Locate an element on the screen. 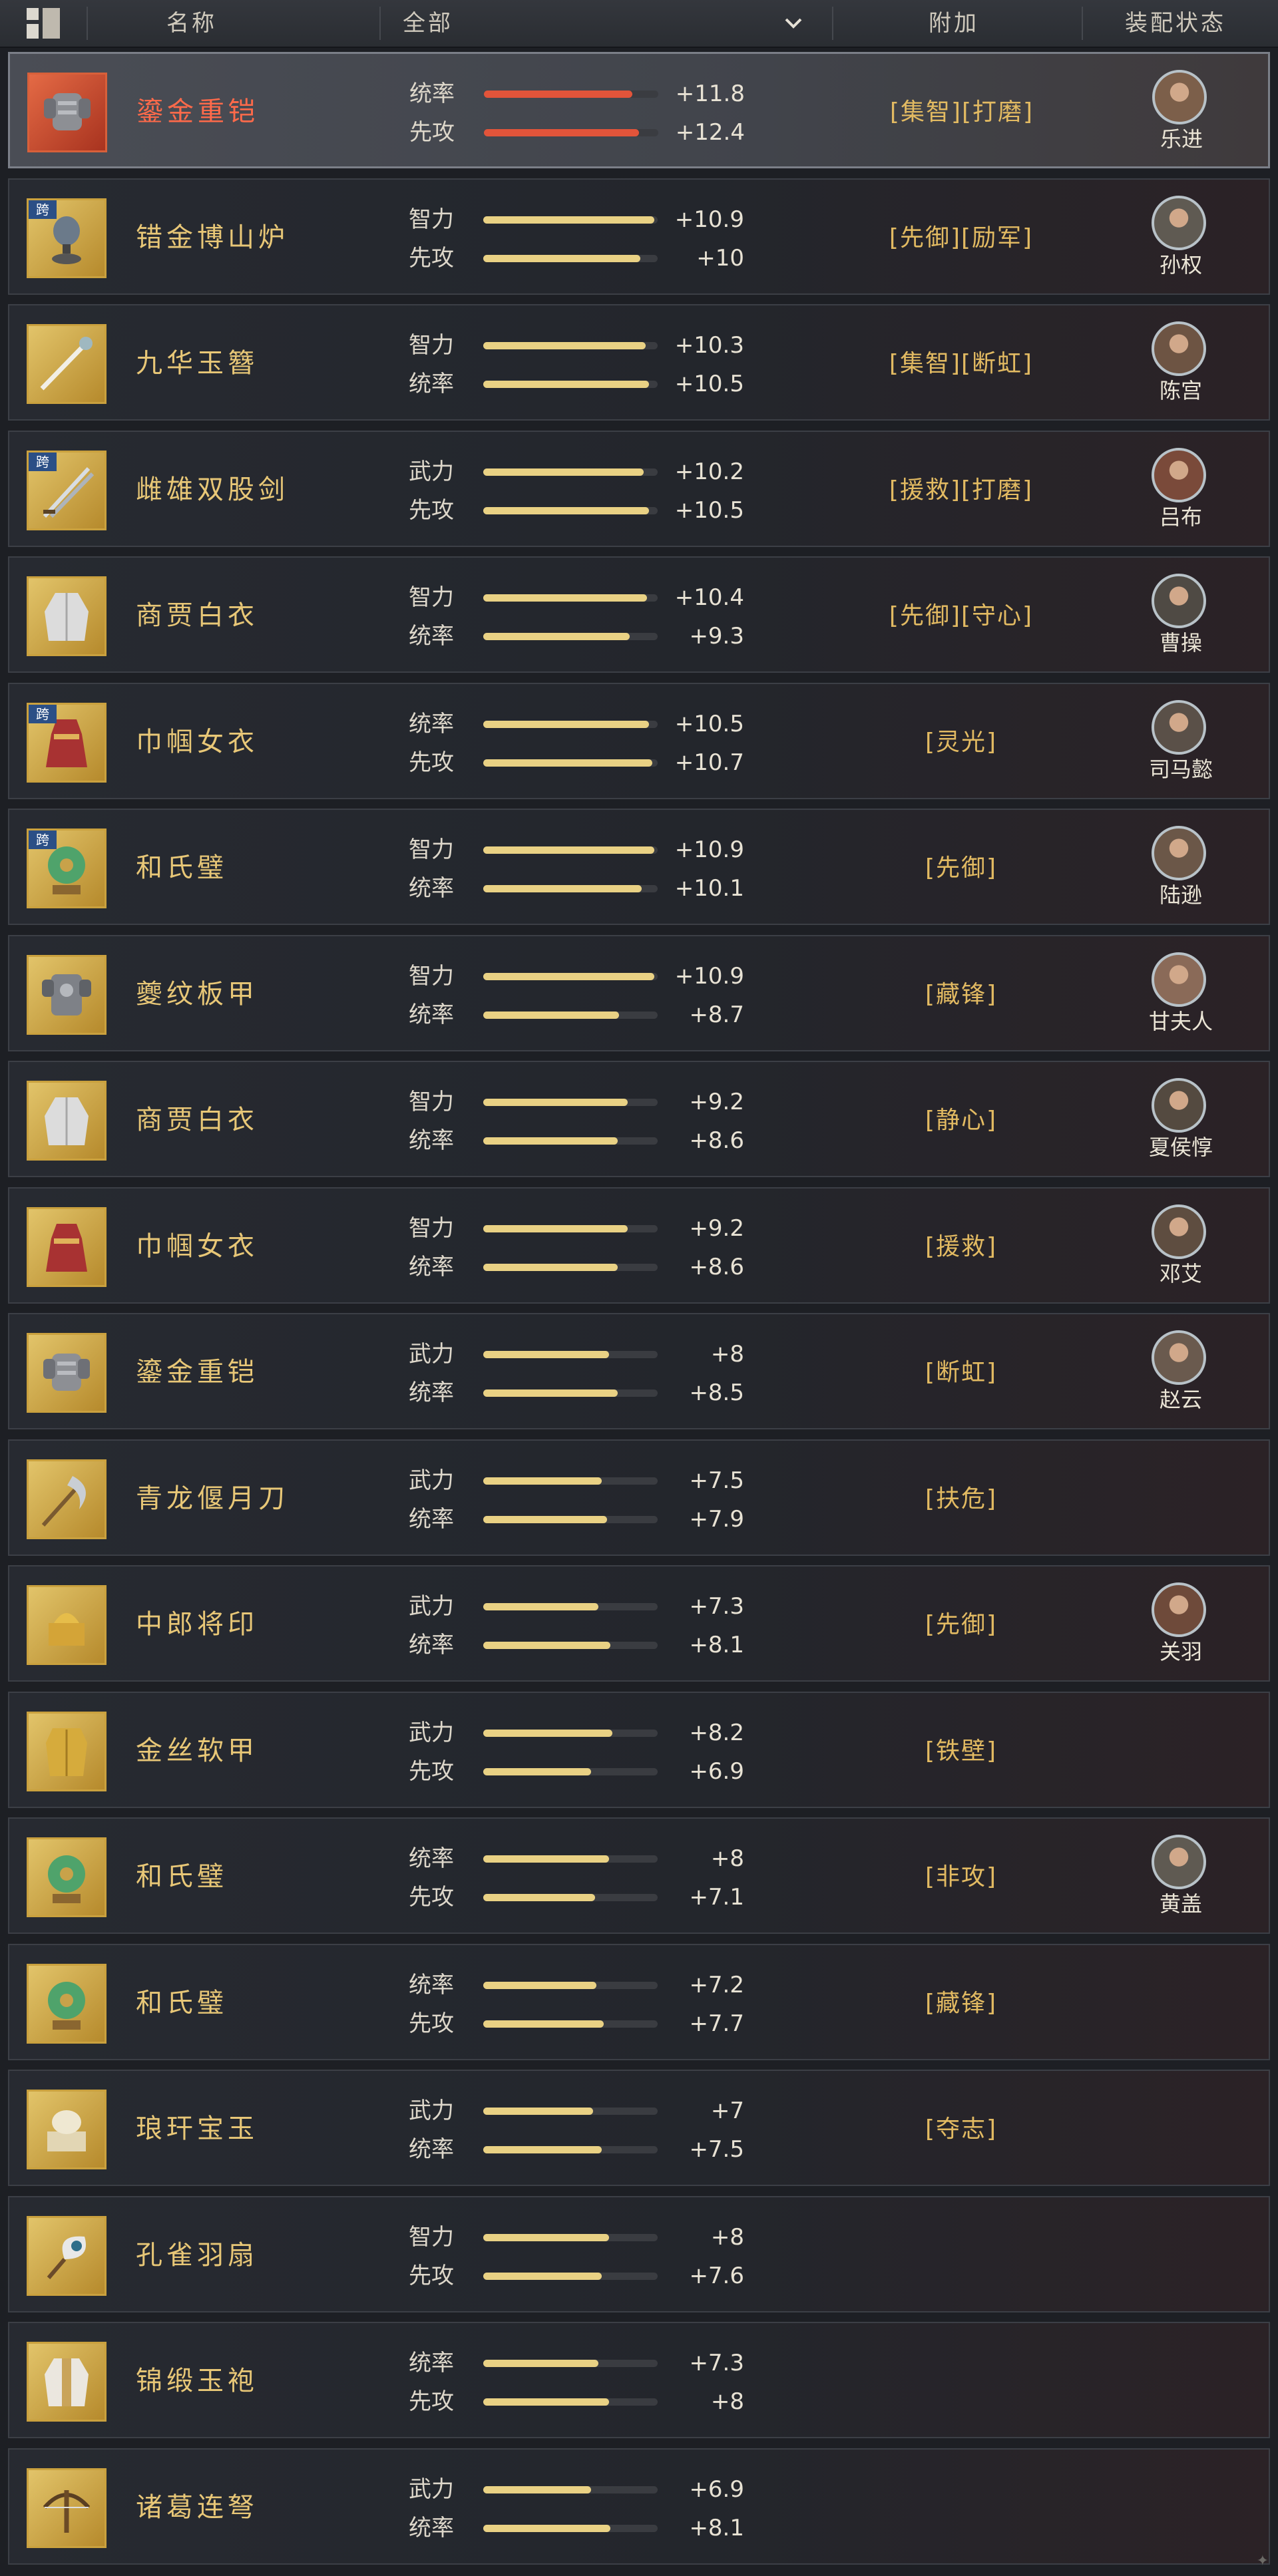 Image resolution: width=1278 pixels, height=2576 pixels. plate-armor-icon is located at coordinates (66, 995).